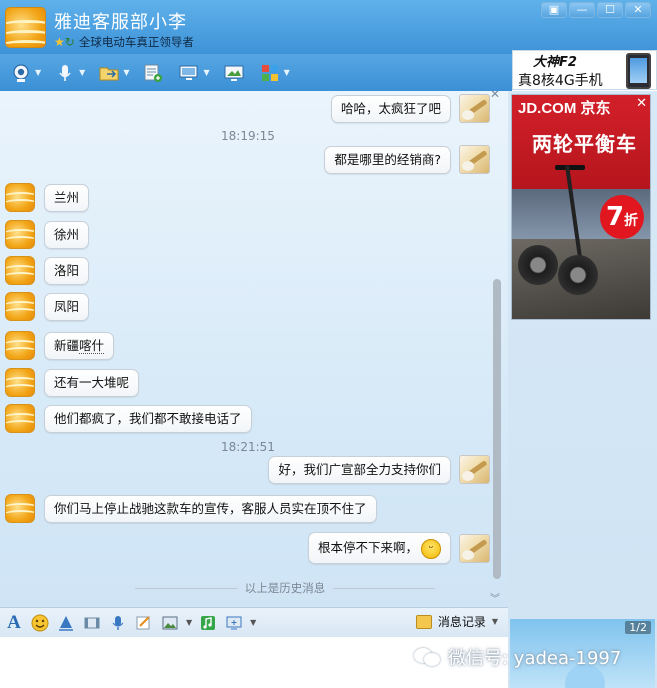 The width and height of the screenshot is (657, 688). What do you see at coordinates (118, 623) in the screenshot?
I see `voice-message-icon` at bounding box center [118, 623].